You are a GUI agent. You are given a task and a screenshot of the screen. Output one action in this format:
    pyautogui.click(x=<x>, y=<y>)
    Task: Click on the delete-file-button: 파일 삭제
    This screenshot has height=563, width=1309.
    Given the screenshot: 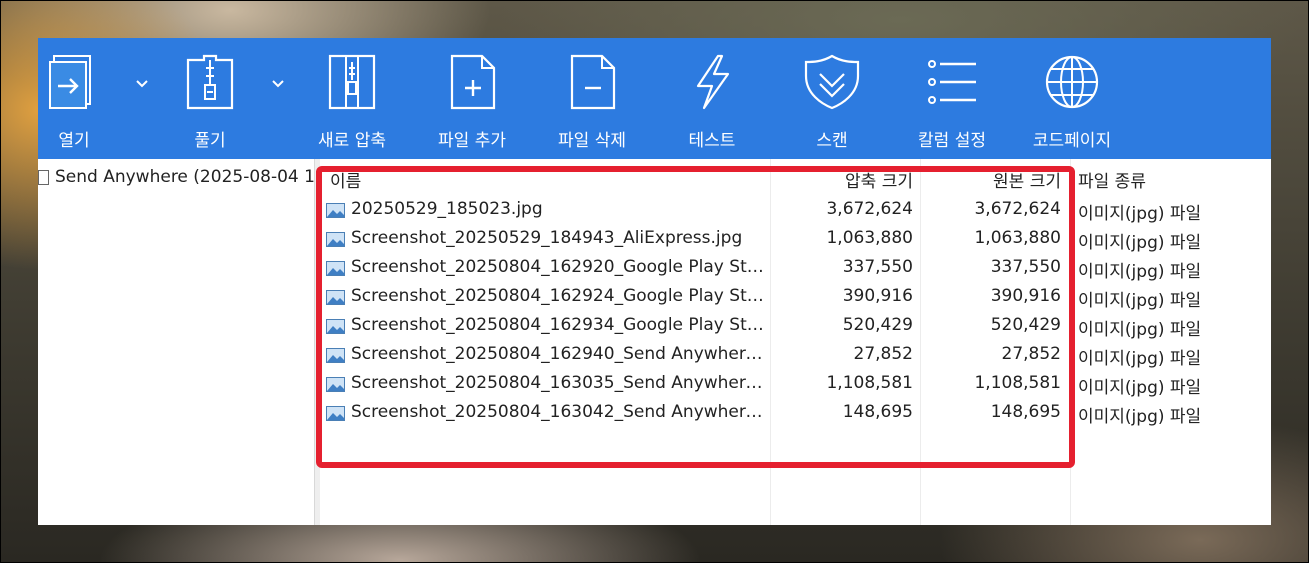 What is the action you would take?
    pyautogui.click(x=592, y=102)
    